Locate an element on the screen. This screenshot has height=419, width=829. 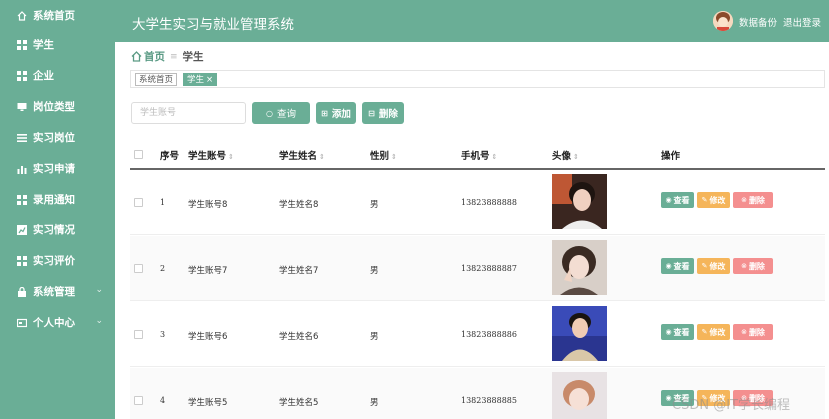
sidebar-item-students: 学生 is located at coordinates (57, 44).